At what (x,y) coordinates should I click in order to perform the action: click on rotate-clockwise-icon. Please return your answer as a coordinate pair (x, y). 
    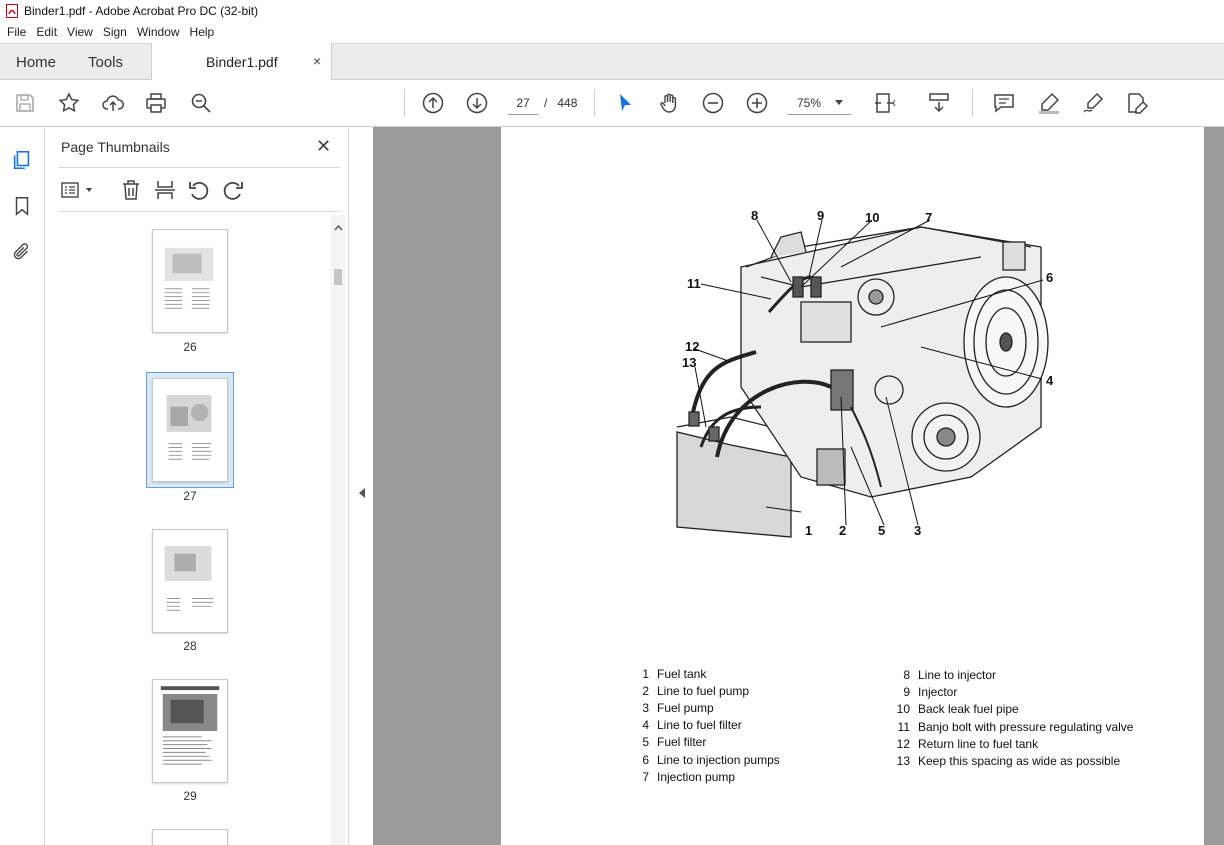
    Looking at the image, I should click on (233, 190).